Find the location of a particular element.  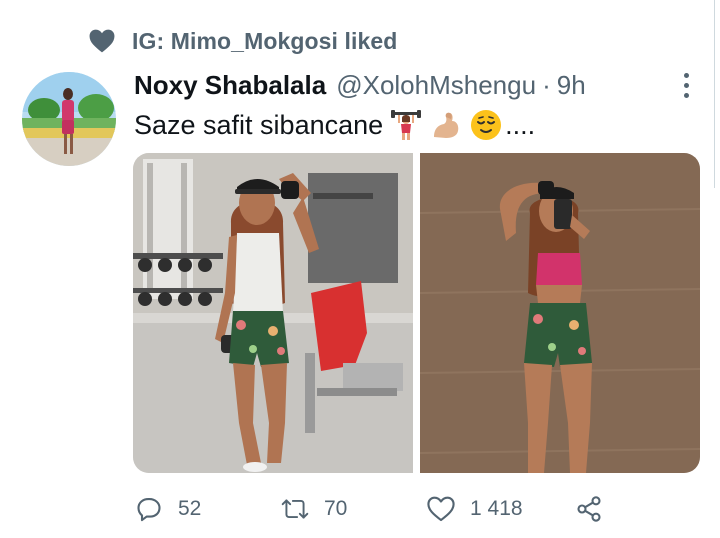

scrollbar is located at coordinates (717, 94).